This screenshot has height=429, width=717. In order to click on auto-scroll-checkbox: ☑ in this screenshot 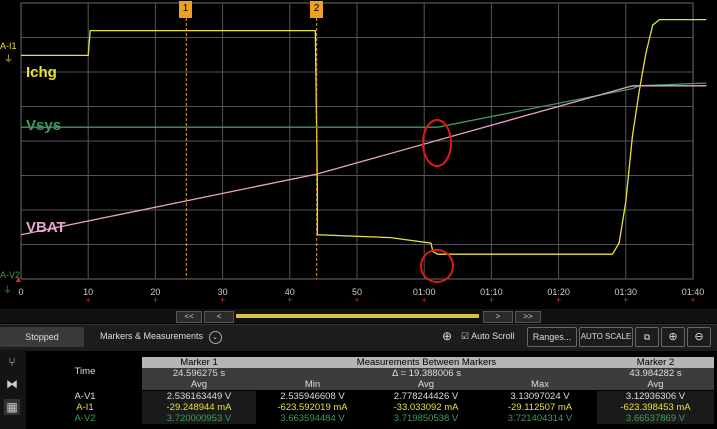, I will do `click(465, 336)`.